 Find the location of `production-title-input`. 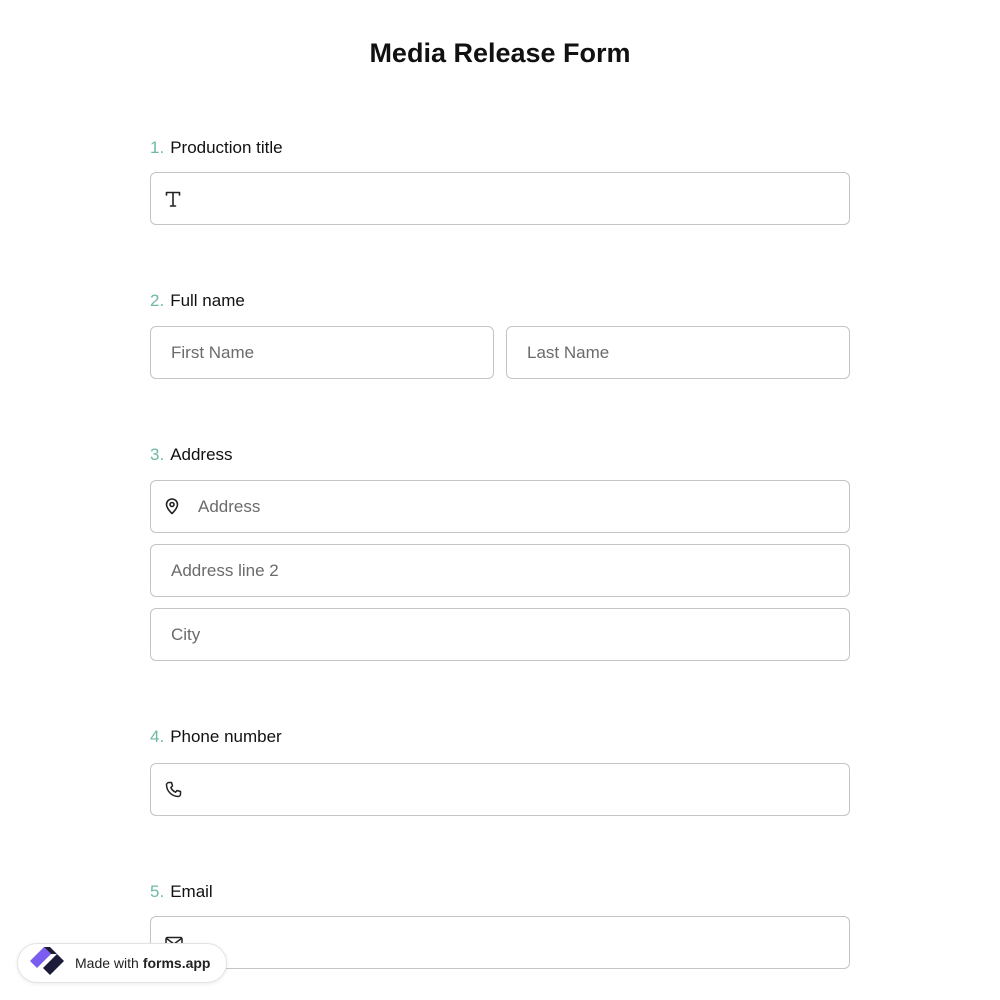

production-title-input is located at coordinates (500, 198).